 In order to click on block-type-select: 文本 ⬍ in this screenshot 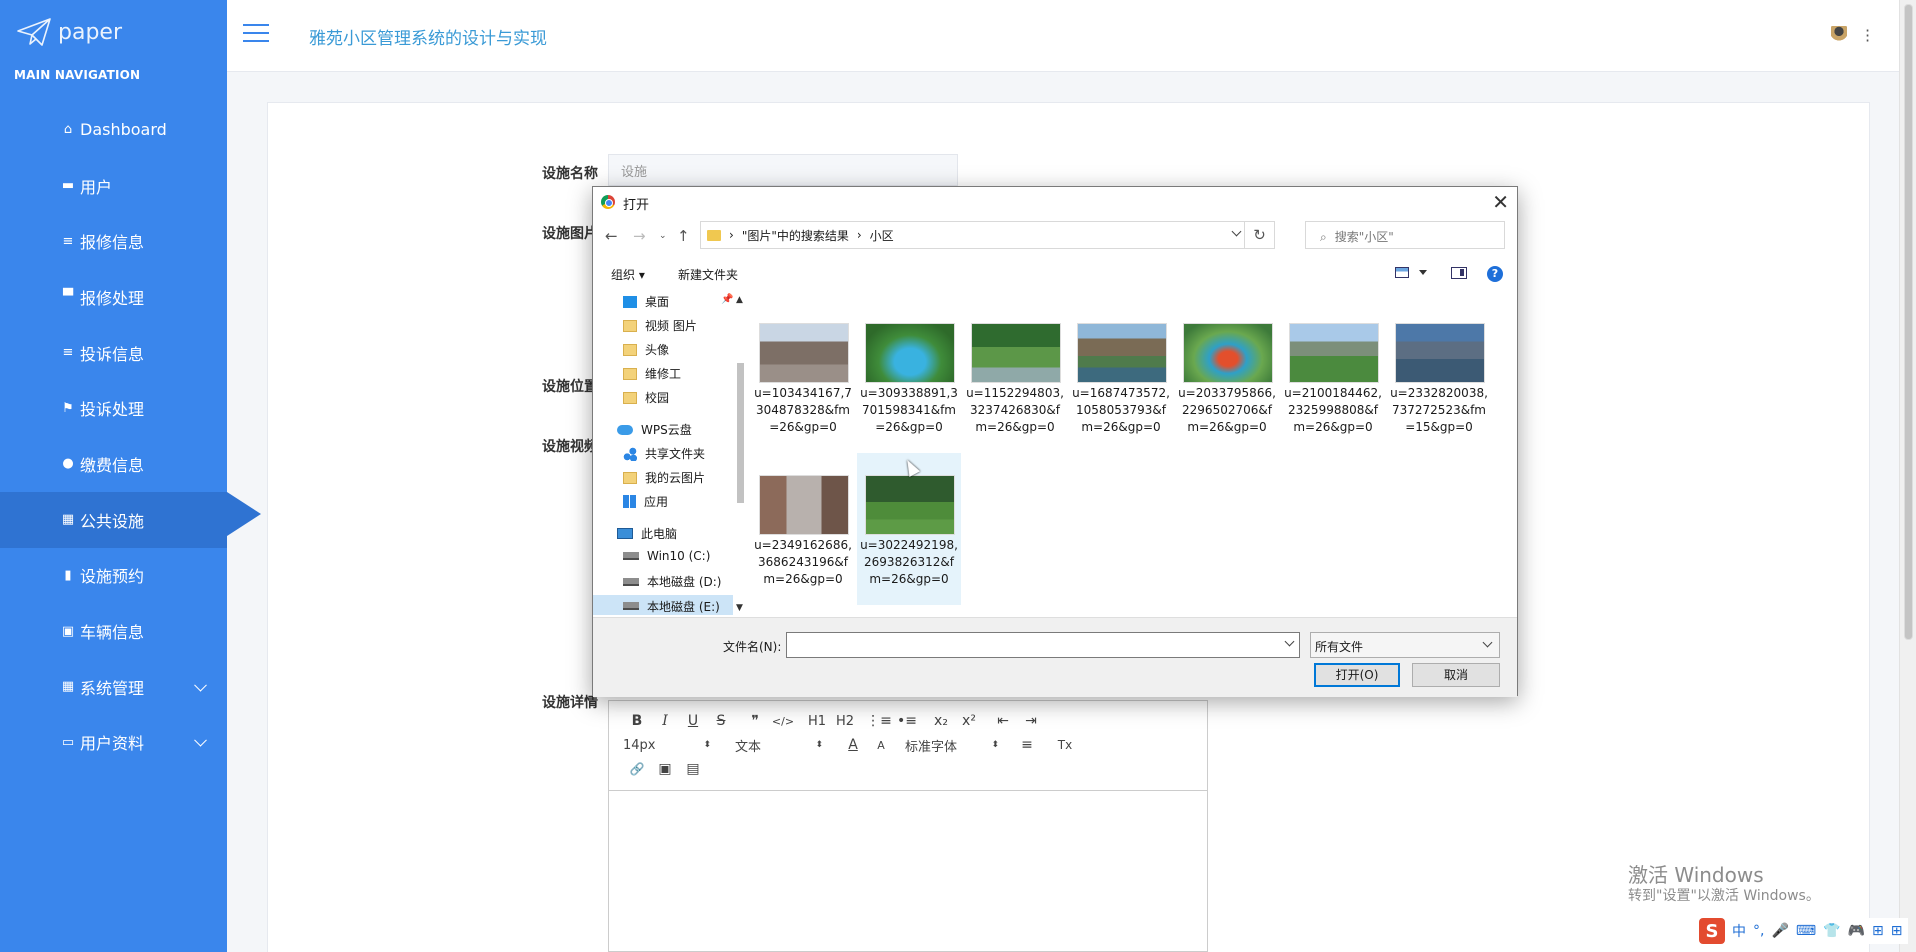, I will do `click(779, 745)`.